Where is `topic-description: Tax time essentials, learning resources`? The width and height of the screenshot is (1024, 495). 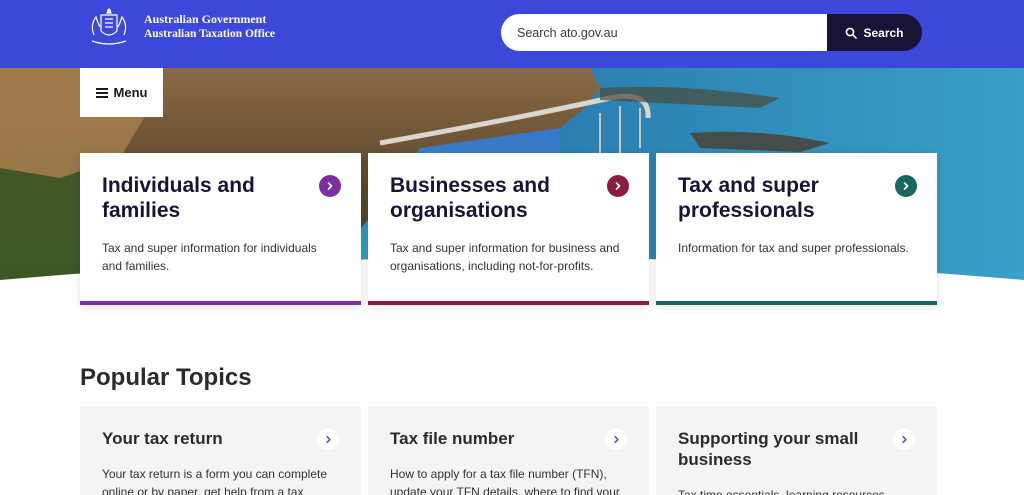 topic-description: Tax time essentials, learning resources is located at coordinates (781, 491).